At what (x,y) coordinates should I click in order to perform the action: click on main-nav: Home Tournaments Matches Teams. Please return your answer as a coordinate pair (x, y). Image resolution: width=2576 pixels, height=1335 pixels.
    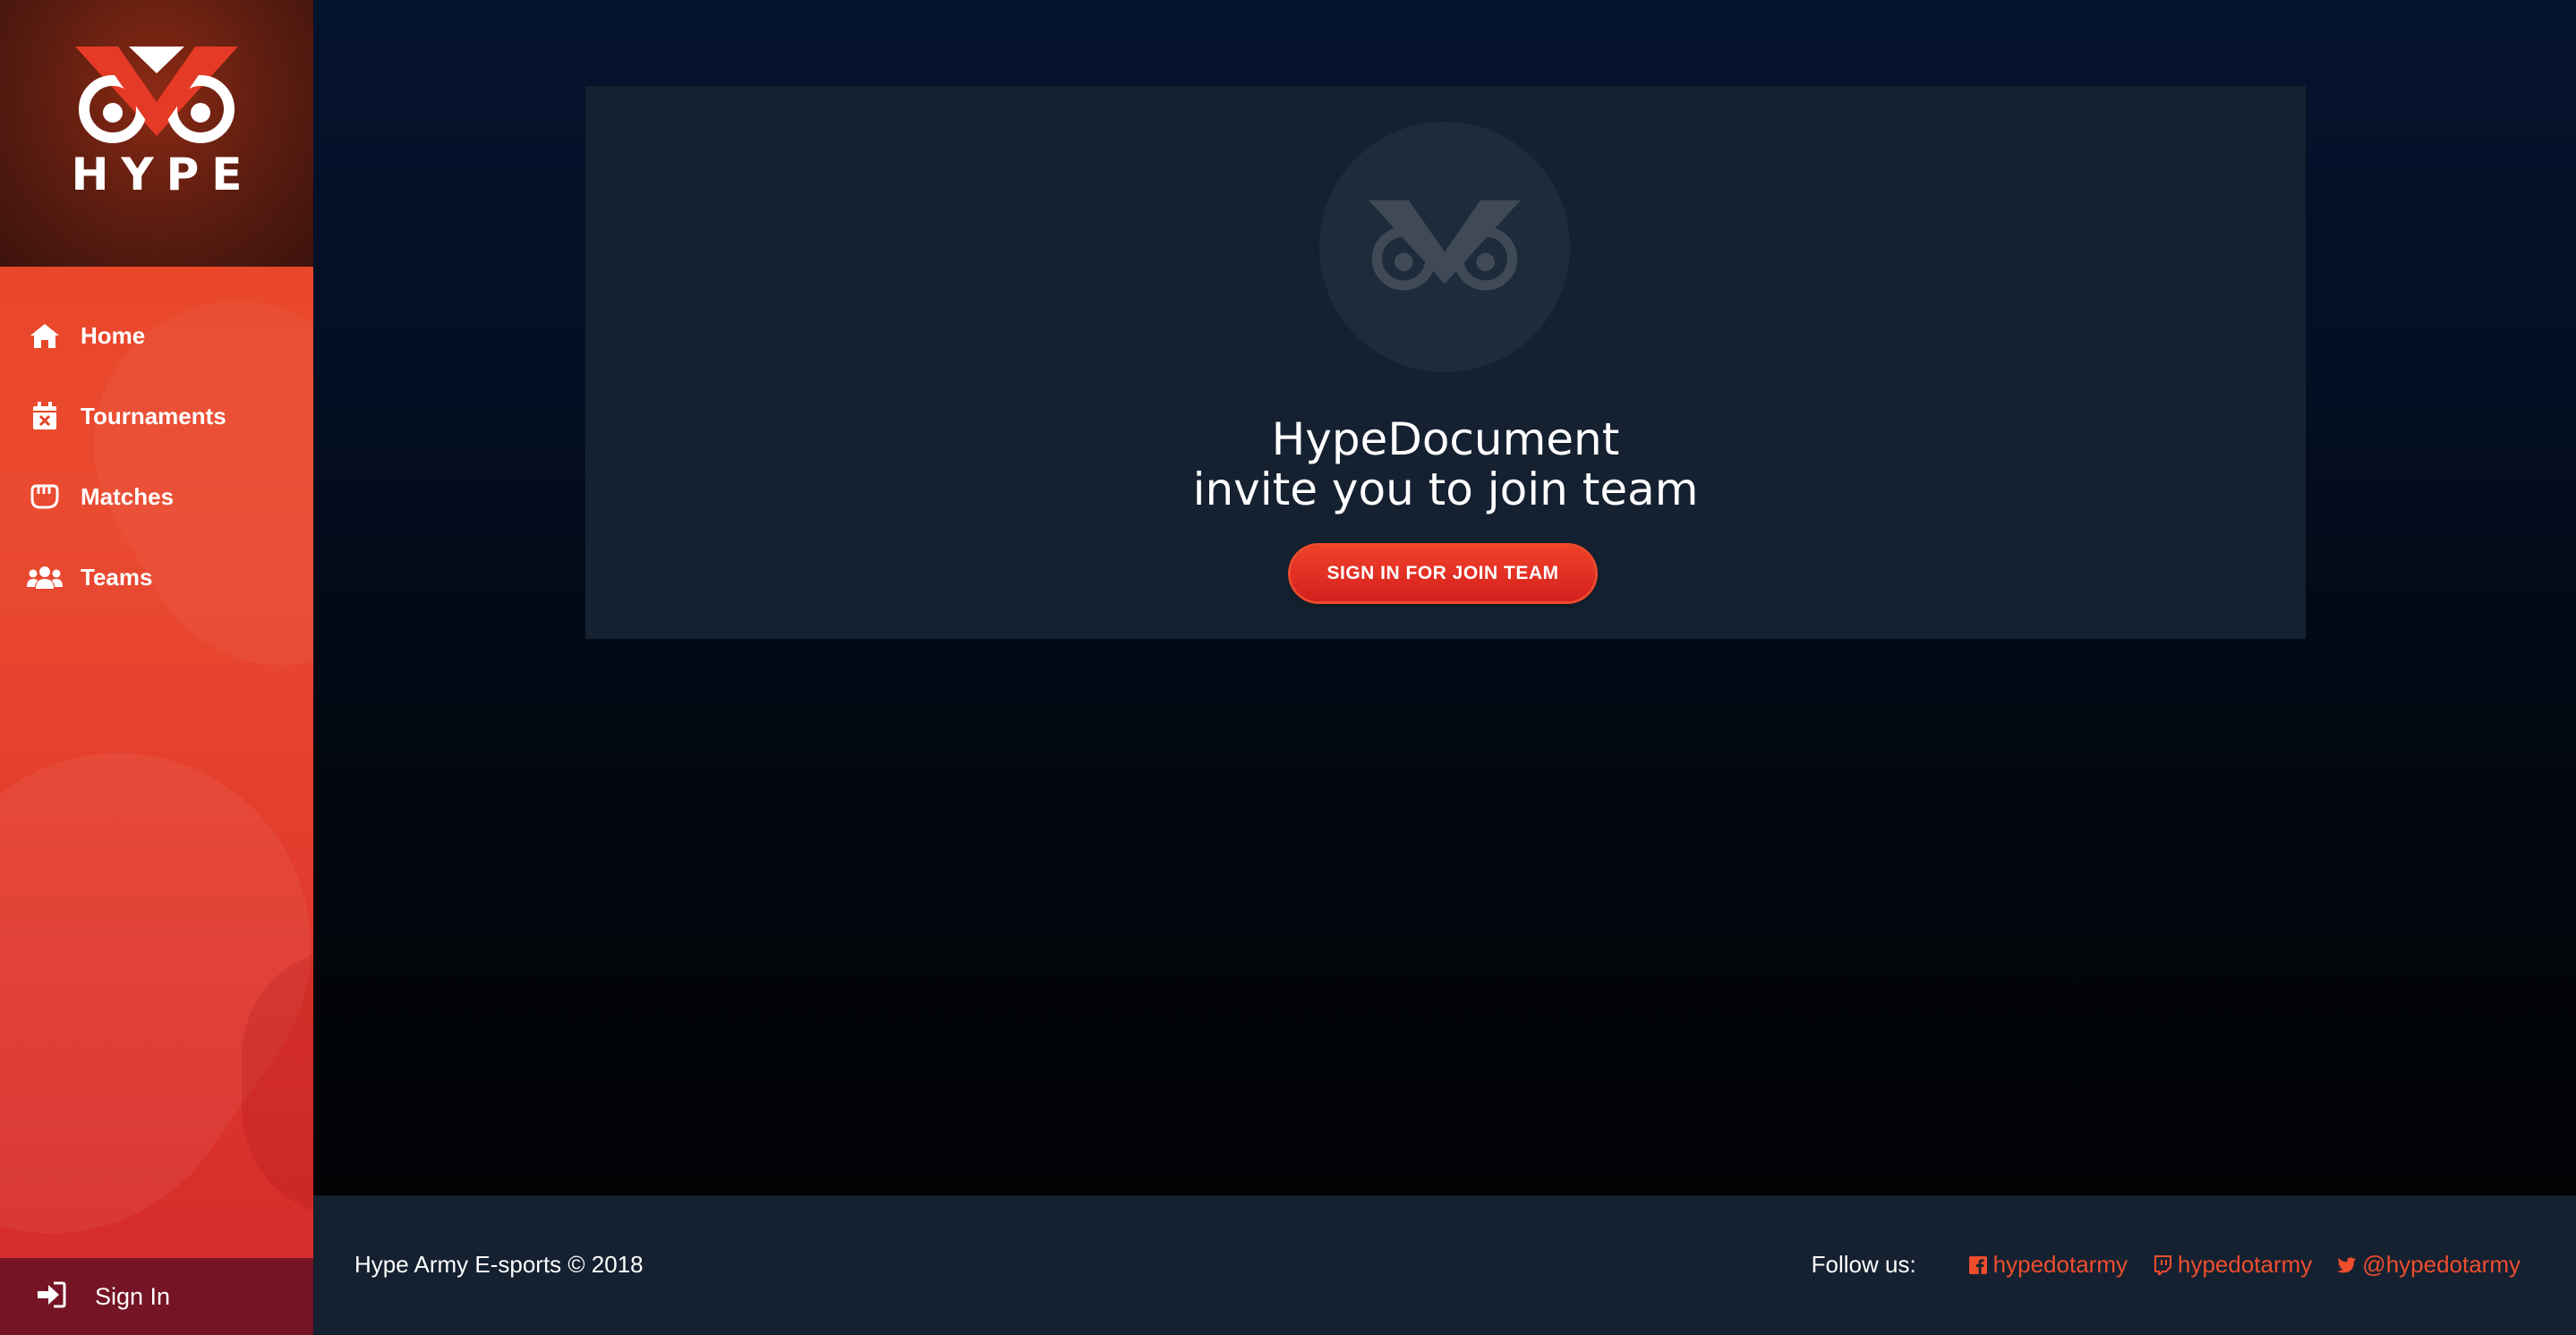
    Looking at the image, I should click on (156, 456).